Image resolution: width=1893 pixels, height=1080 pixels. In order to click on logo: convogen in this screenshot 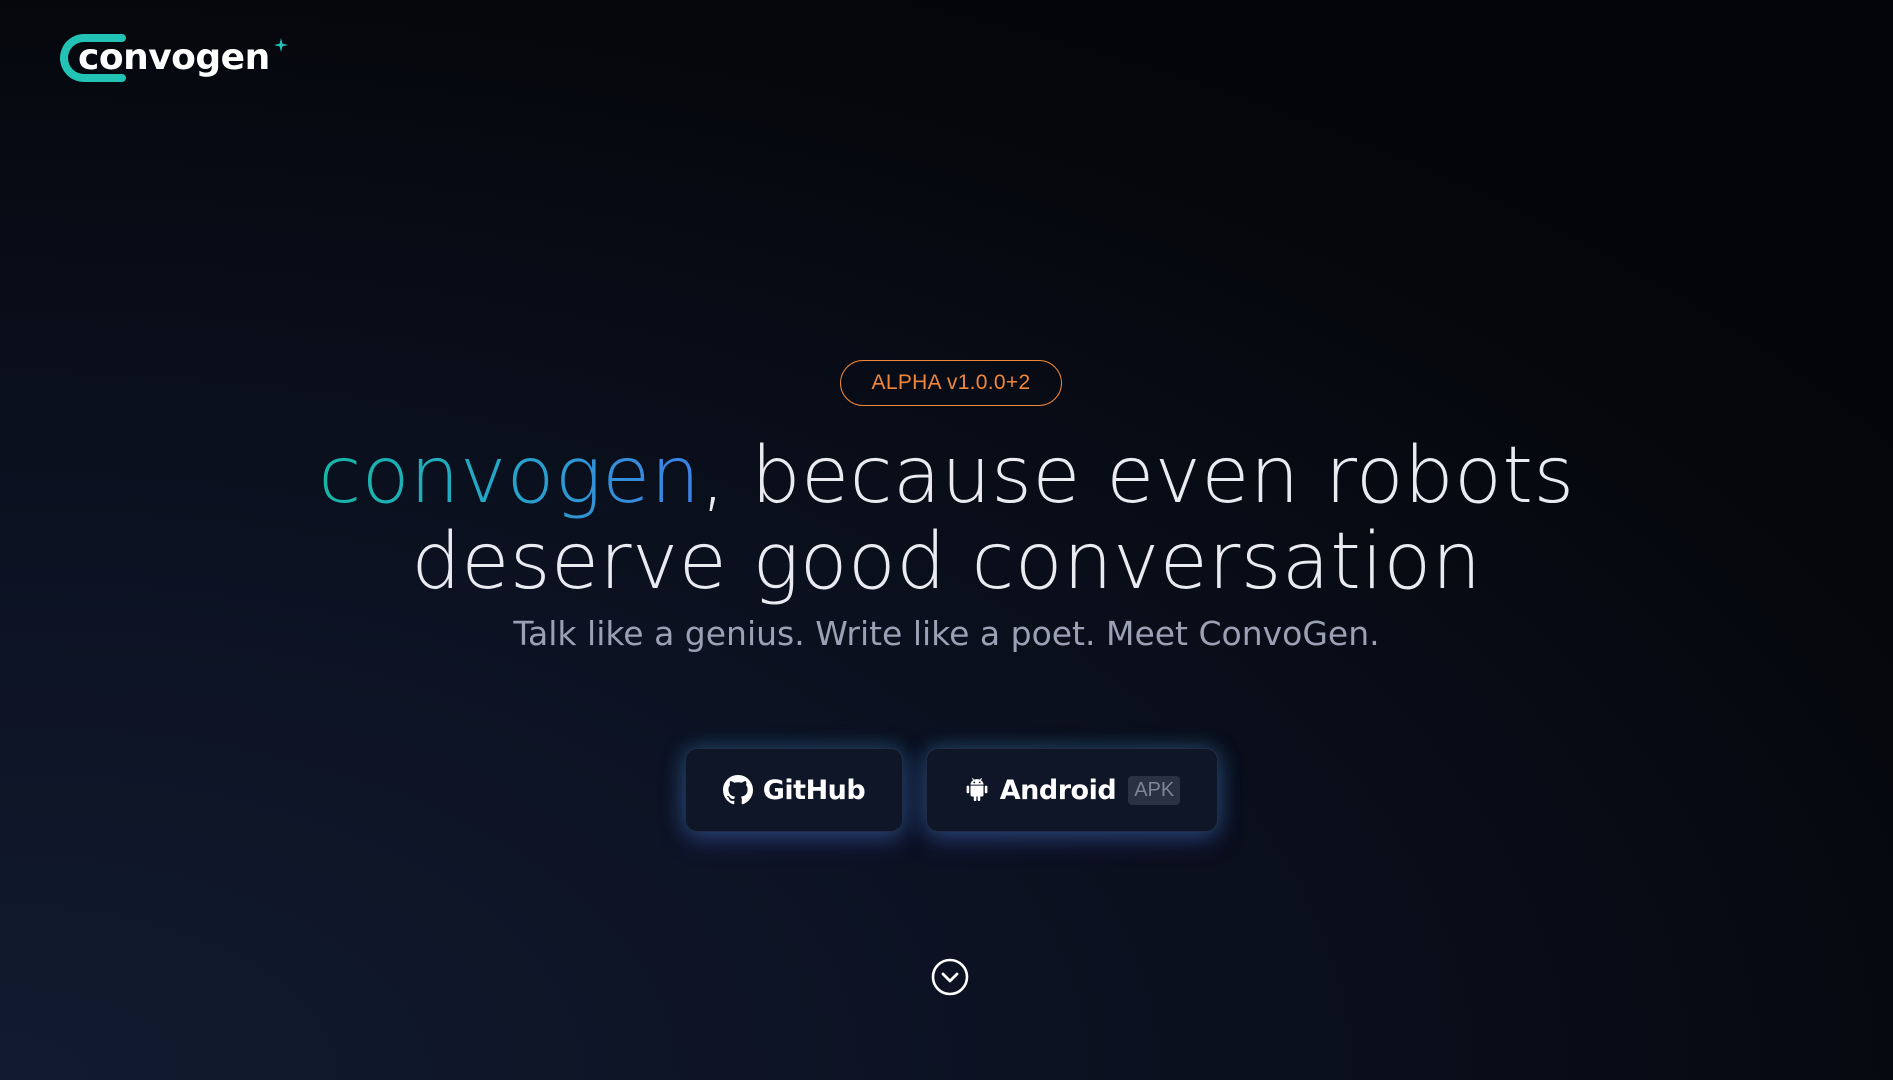, I will do `click(174, 58)`.